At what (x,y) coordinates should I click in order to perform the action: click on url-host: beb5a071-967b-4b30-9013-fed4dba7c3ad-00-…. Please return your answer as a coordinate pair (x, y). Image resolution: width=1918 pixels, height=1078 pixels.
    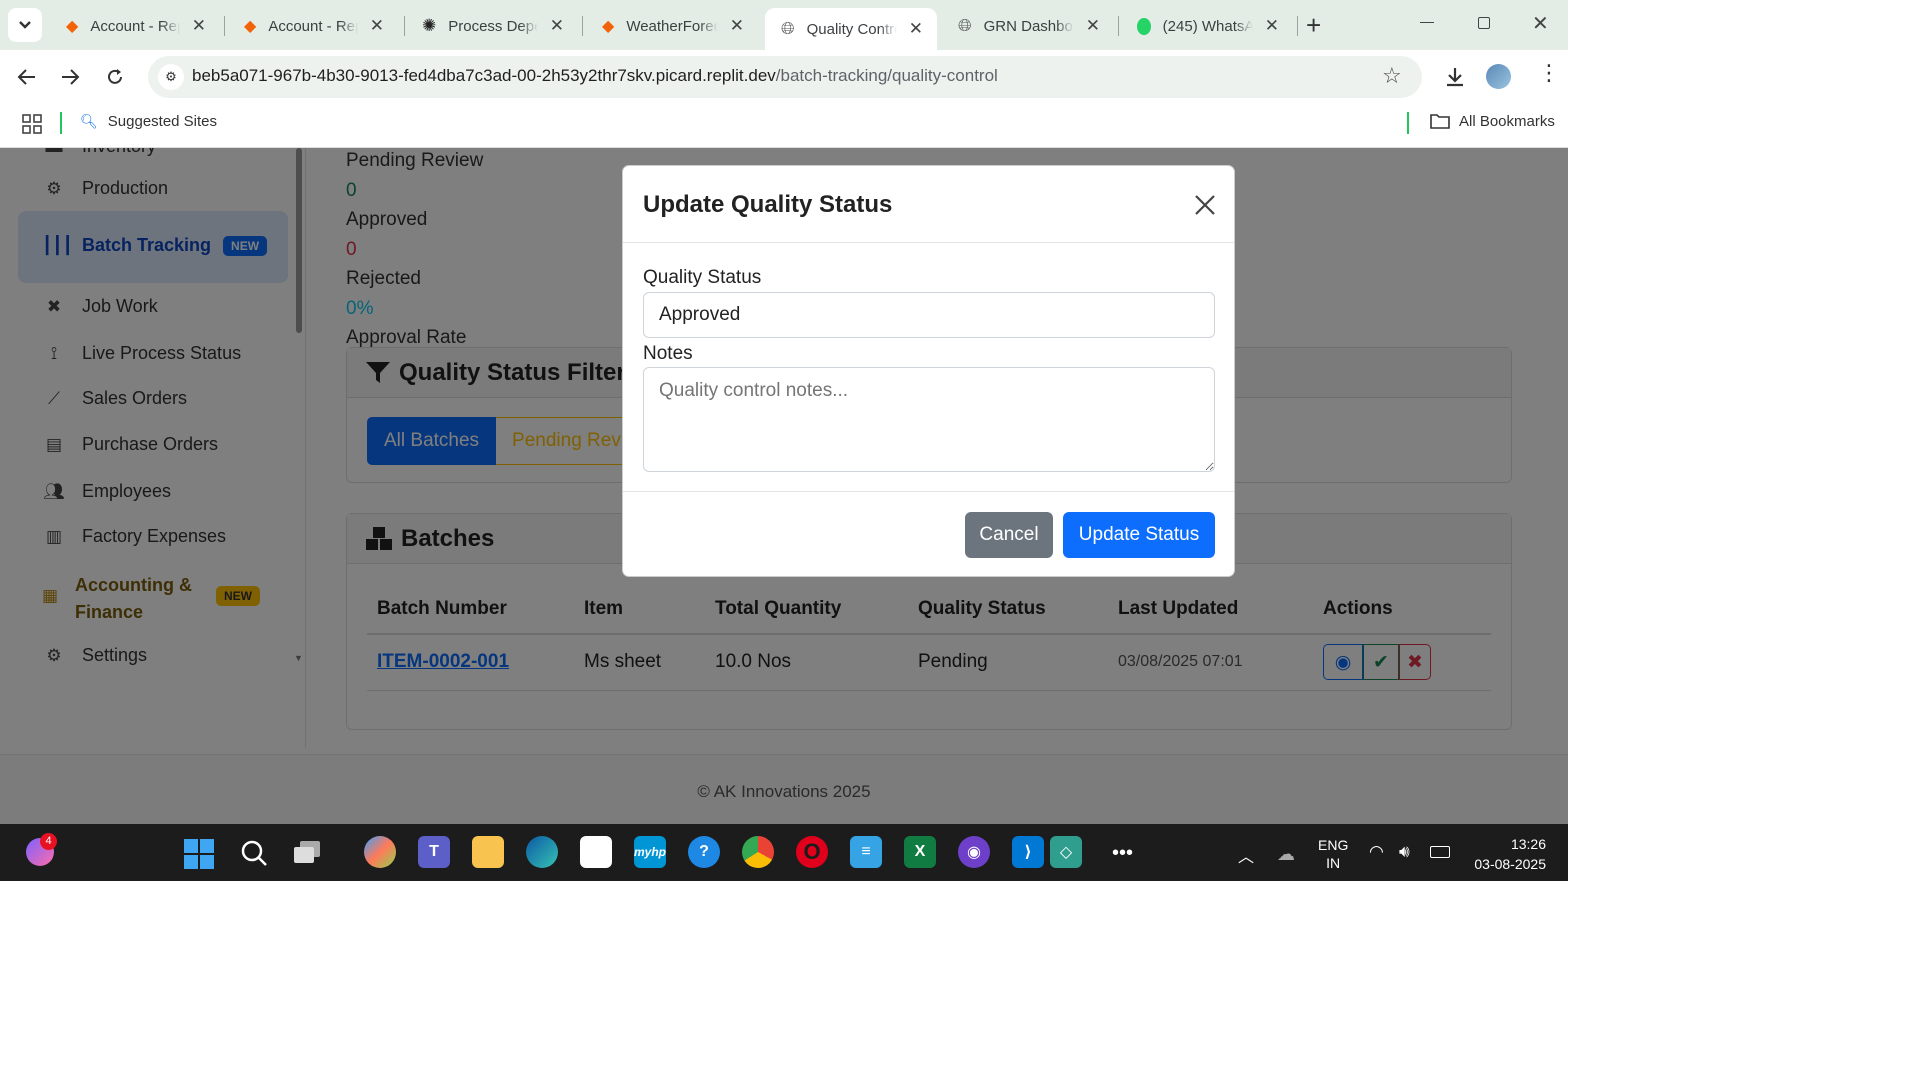
    Looking at the image, I should click on (484, 75).